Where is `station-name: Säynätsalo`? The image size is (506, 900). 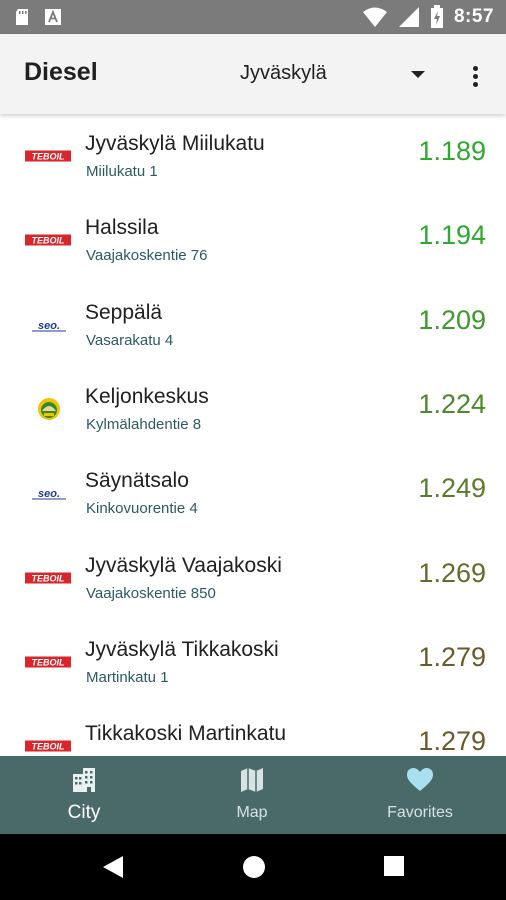 station-name: Säynätsalo is located at coordinates (137, 481).